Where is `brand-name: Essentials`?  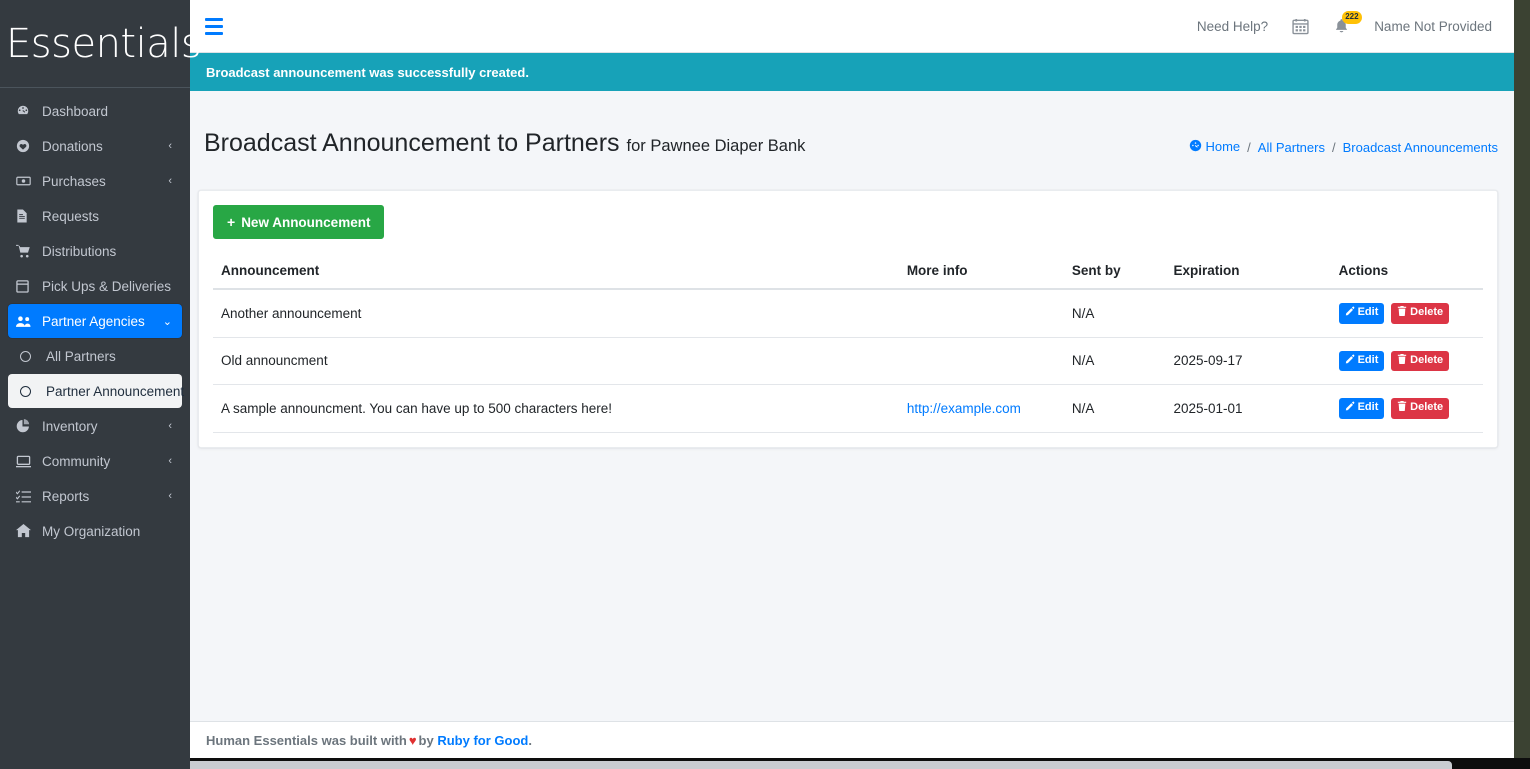
brand-name: Essentials is located at coordinates (104, 43).